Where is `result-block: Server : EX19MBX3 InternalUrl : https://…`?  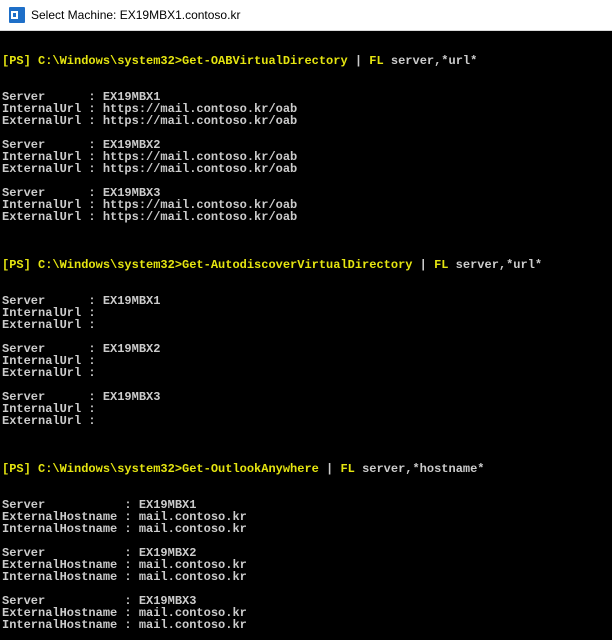 result-block: Server : EX19MBX3 InternalUrl : https://… is located at coordinates (150, 205).